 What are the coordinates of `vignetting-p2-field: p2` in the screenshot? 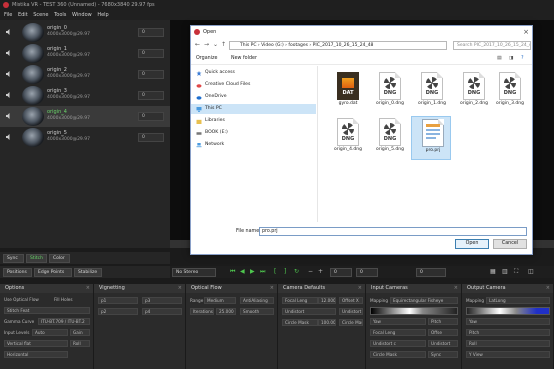 It's located at (118, 311).